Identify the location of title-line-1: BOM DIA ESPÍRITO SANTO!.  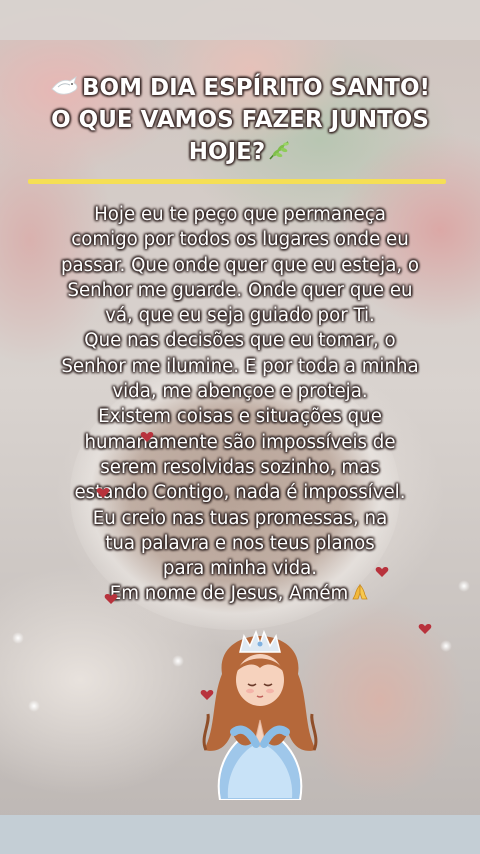
(240, 88).